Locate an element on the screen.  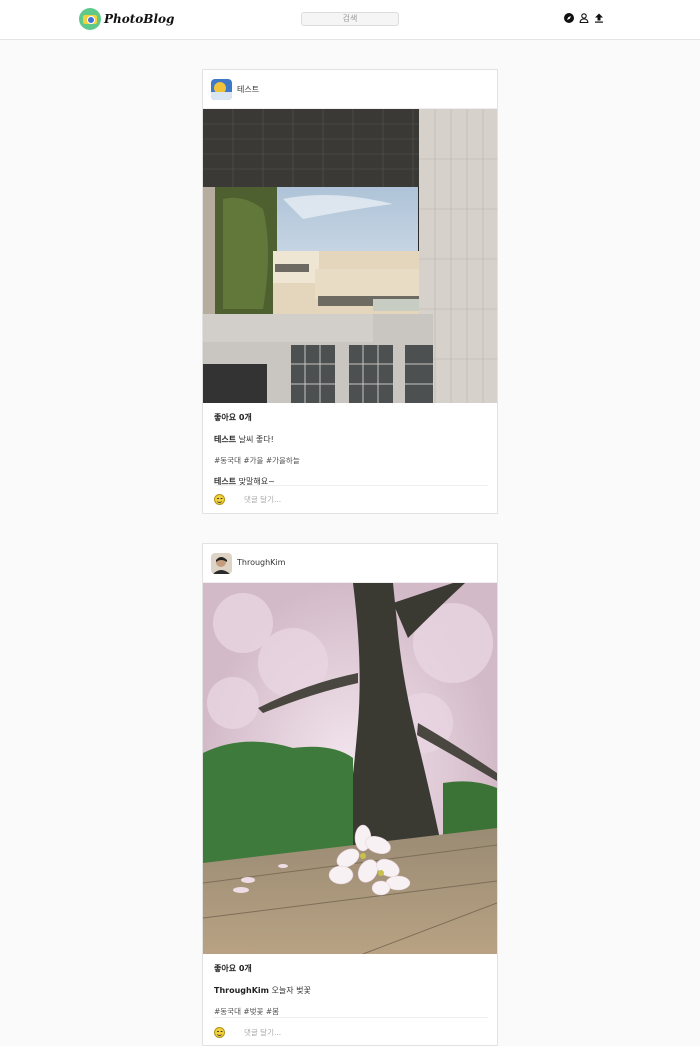
post-hashtags: #동국대 #벚꽃 #봄 is located at coordinates (351, 1011).